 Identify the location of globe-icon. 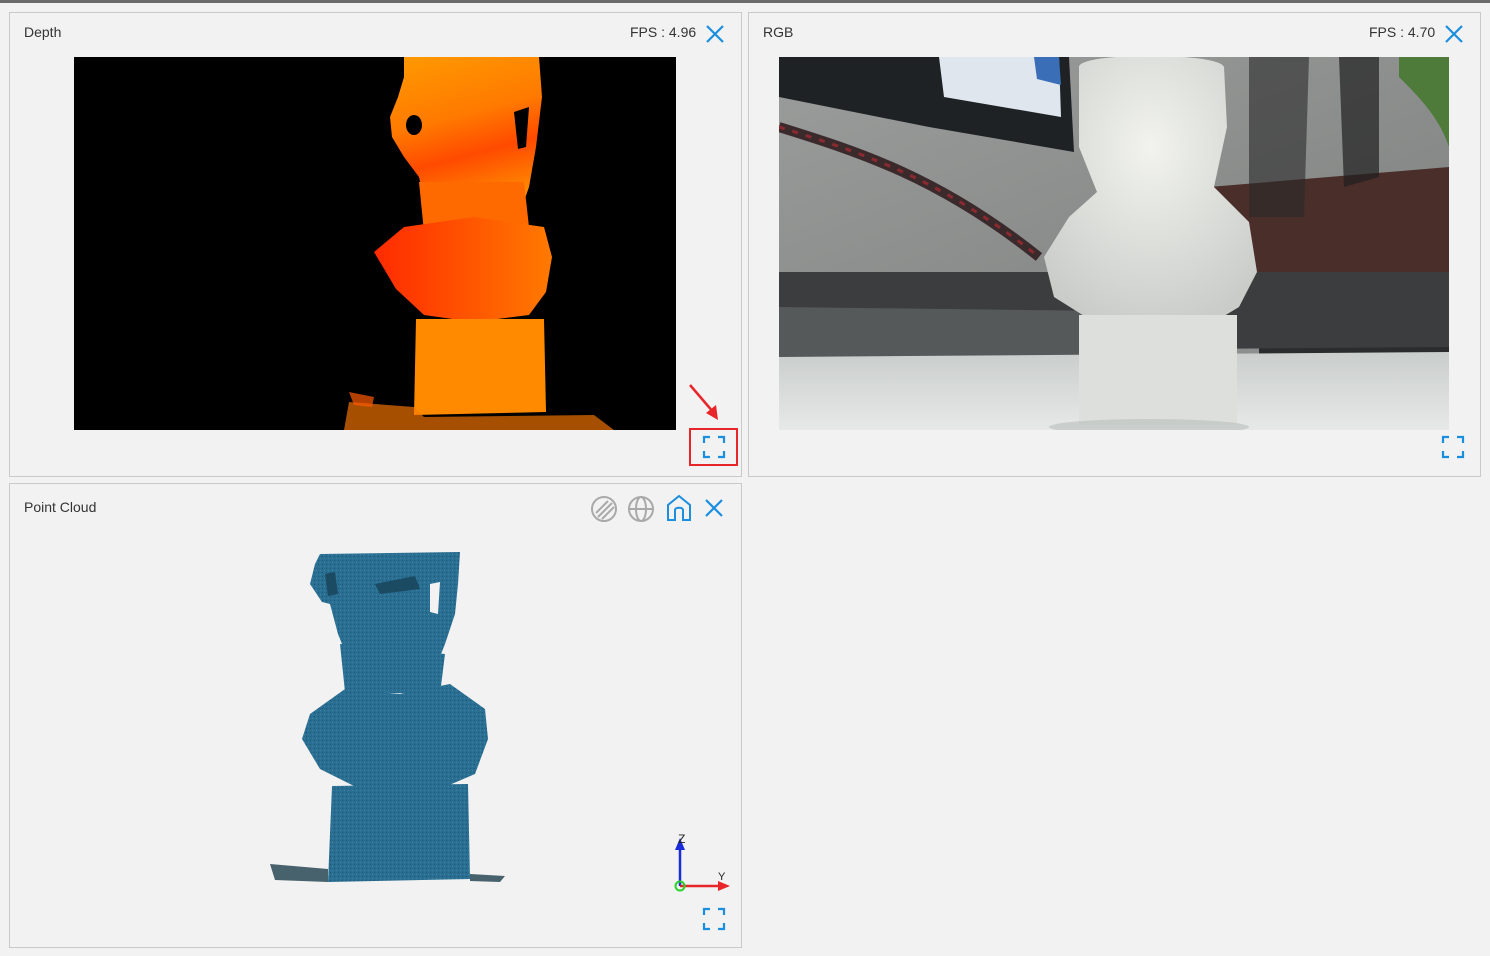
(641, 509).